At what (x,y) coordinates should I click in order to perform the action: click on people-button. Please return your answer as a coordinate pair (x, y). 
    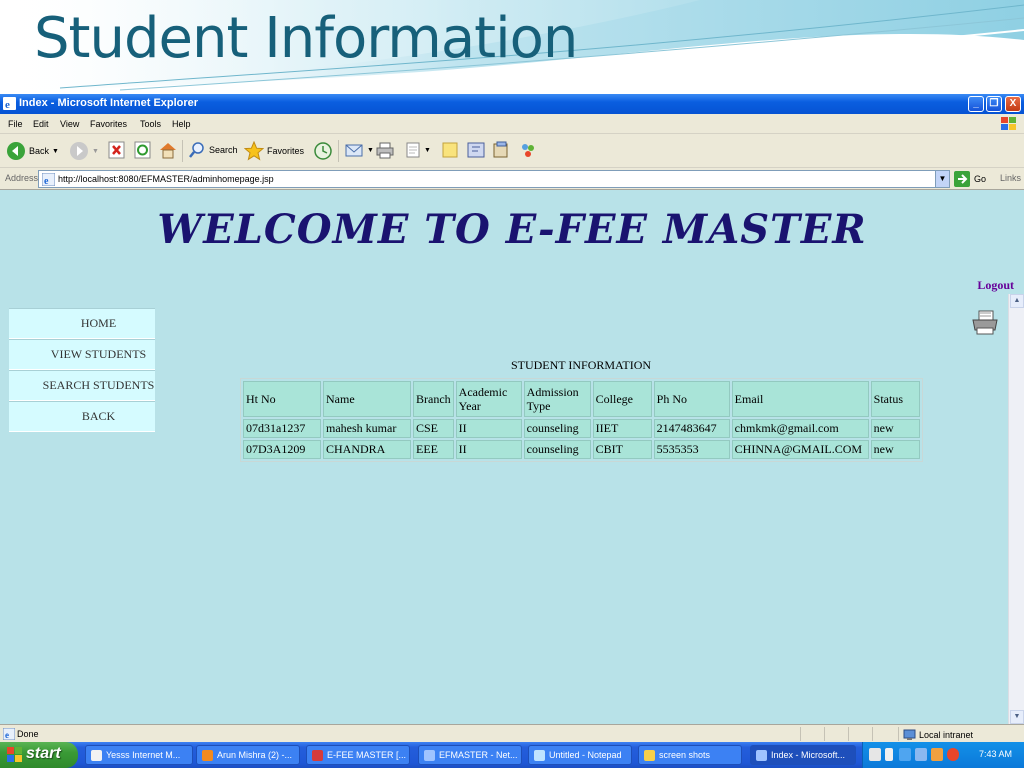
    Looking at the image, I should click on (528, 150).